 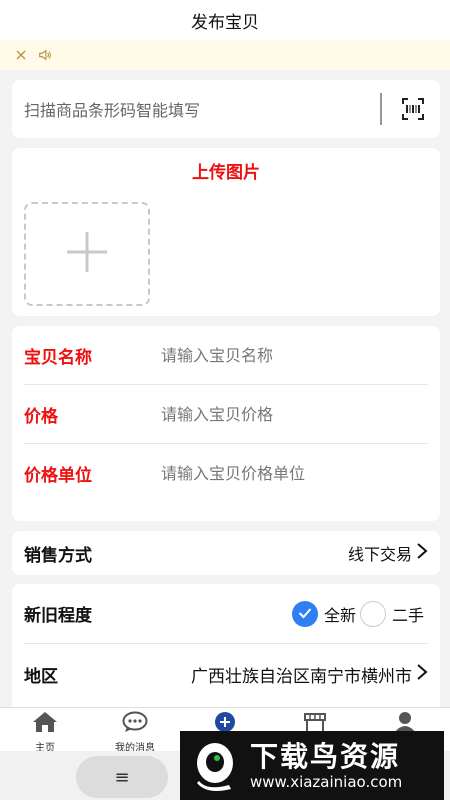 I want to click on scan-icon, so click(x=413, y=109).